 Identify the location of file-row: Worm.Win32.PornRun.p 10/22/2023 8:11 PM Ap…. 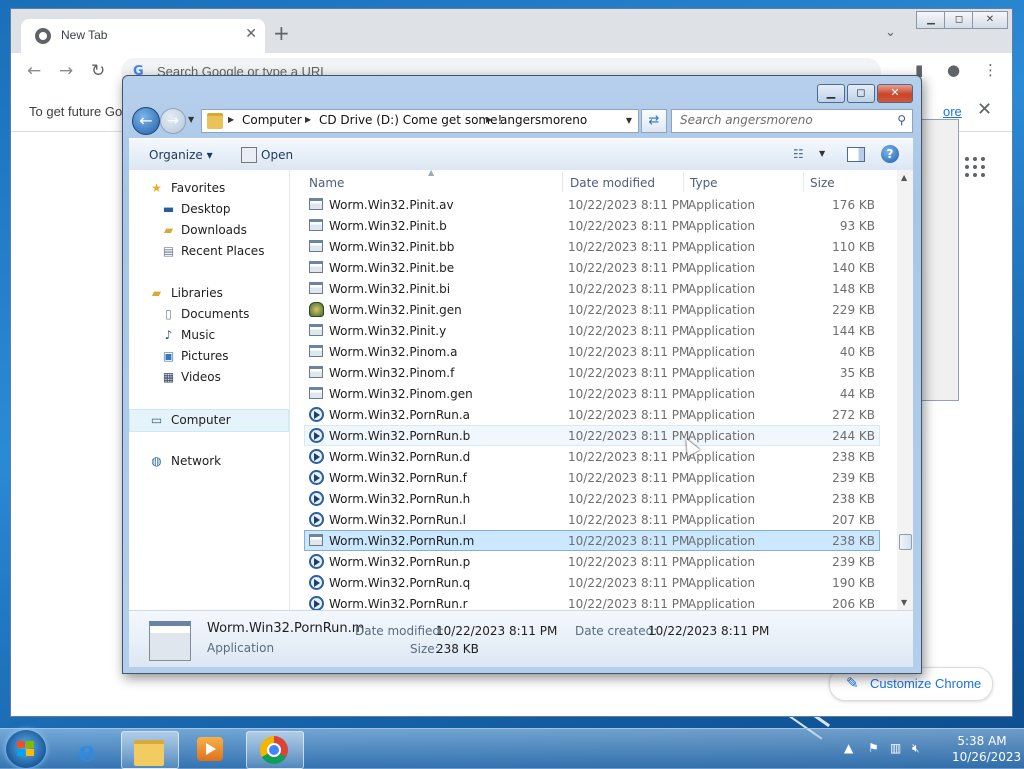
(592, 561).